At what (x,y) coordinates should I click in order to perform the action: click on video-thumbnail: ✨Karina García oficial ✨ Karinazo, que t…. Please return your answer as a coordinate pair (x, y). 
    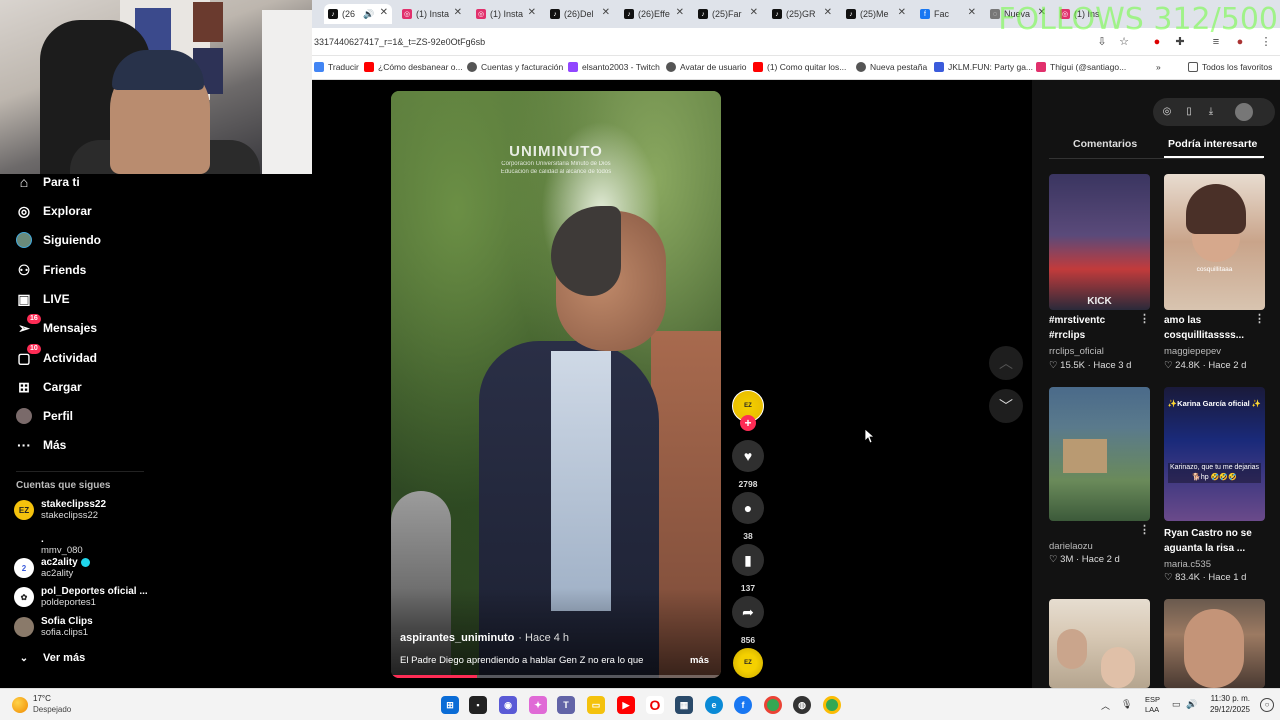
    Looking at the image, I should click on (1214, 454).